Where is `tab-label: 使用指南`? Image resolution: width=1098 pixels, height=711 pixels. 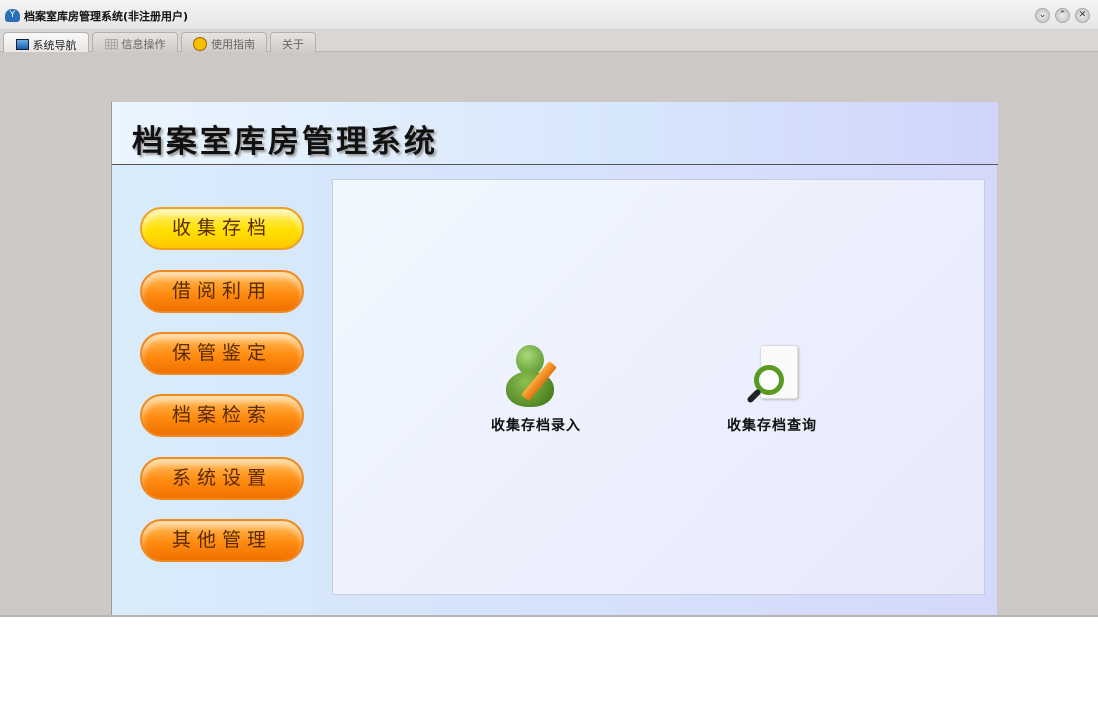
tab-label: 使用指南 is located at coordinates (233, 44).